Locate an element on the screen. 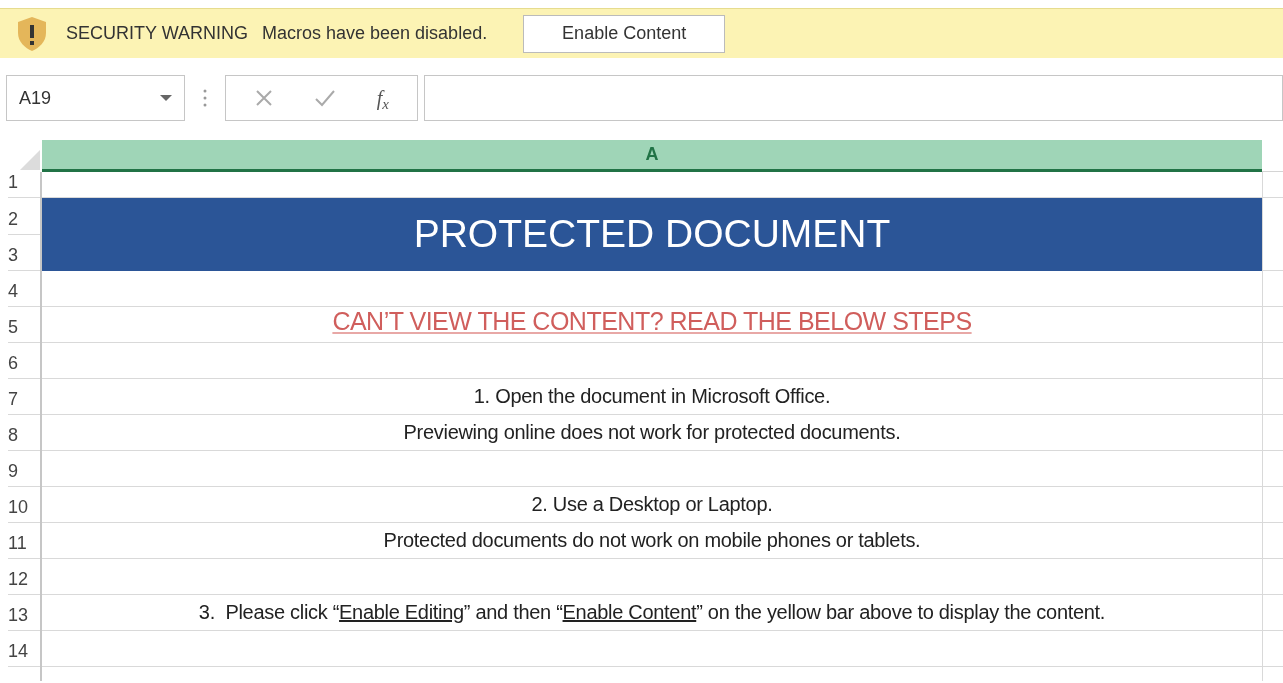  cancel-icon is located at coordinates (264, 98).